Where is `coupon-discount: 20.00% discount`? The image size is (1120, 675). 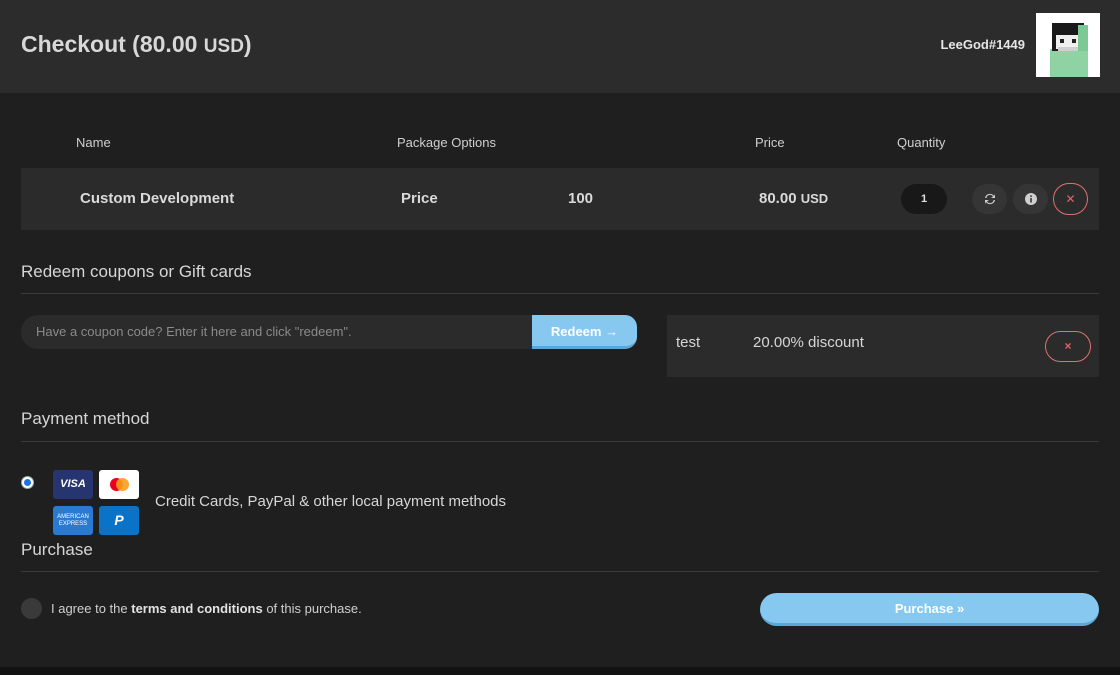 coupon-discount: 20.00% discount is located at coordinates (808, 342).